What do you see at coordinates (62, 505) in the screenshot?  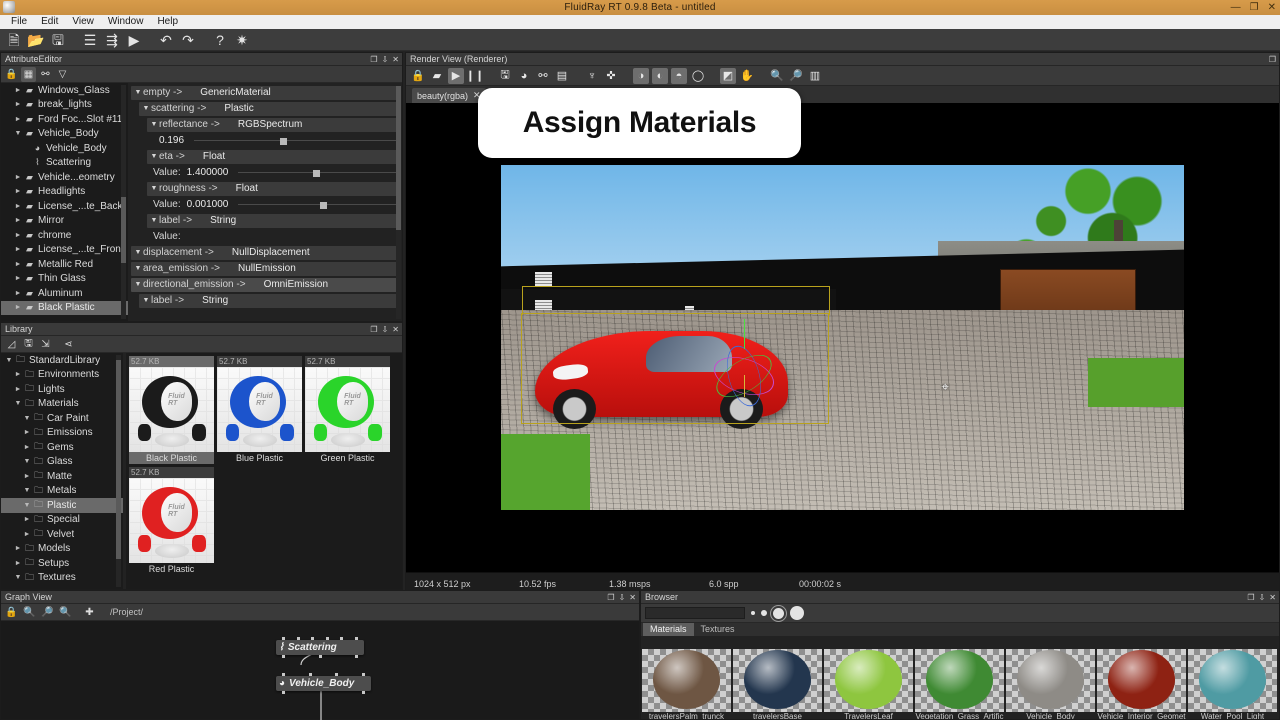 I see `library-tree-item: ▼ 🗀 Plastic` at bounding box center [62, 505].